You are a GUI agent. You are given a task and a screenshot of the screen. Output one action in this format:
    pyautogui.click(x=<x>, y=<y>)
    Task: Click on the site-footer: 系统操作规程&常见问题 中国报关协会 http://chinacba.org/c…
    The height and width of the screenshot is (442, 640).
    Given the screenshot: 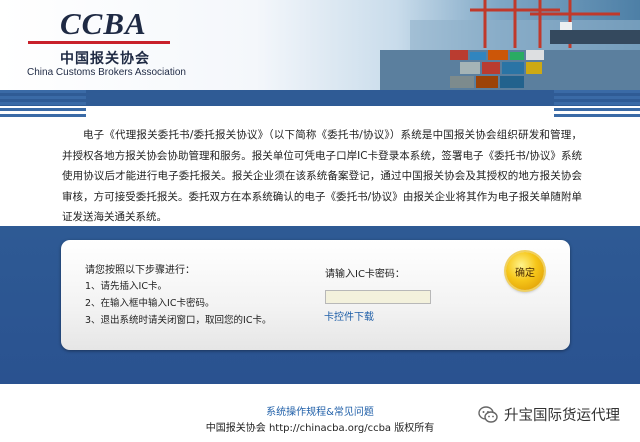 What is the action you would take?
    pyautogui.click(x=320, y=413)
    